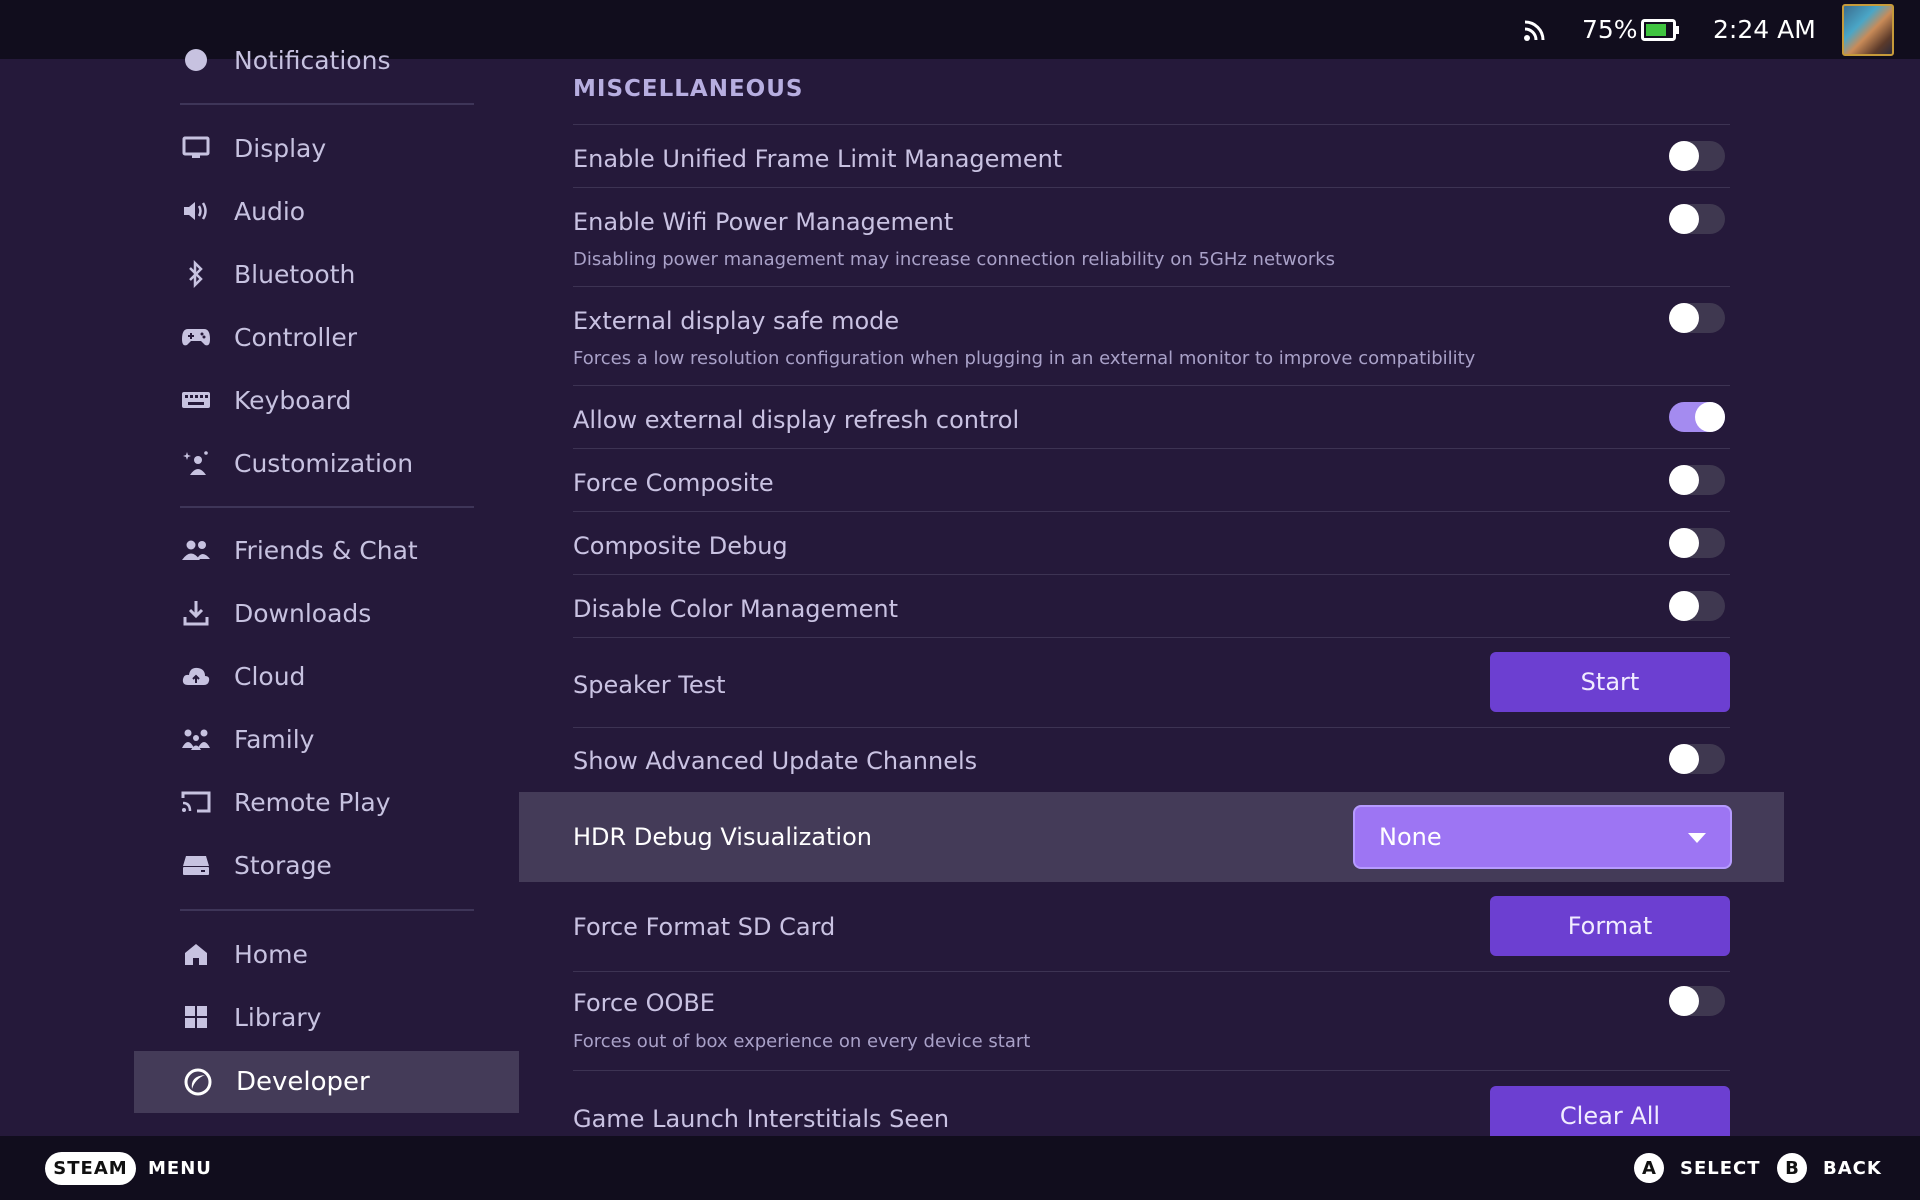 The height and width of the screenshot is (1200, 1920). What do you see at coordinates (1151, 605) in the screenshot?
I see `setting-row-color-management: Disable Color Management` at bounding box center [1151, 605].